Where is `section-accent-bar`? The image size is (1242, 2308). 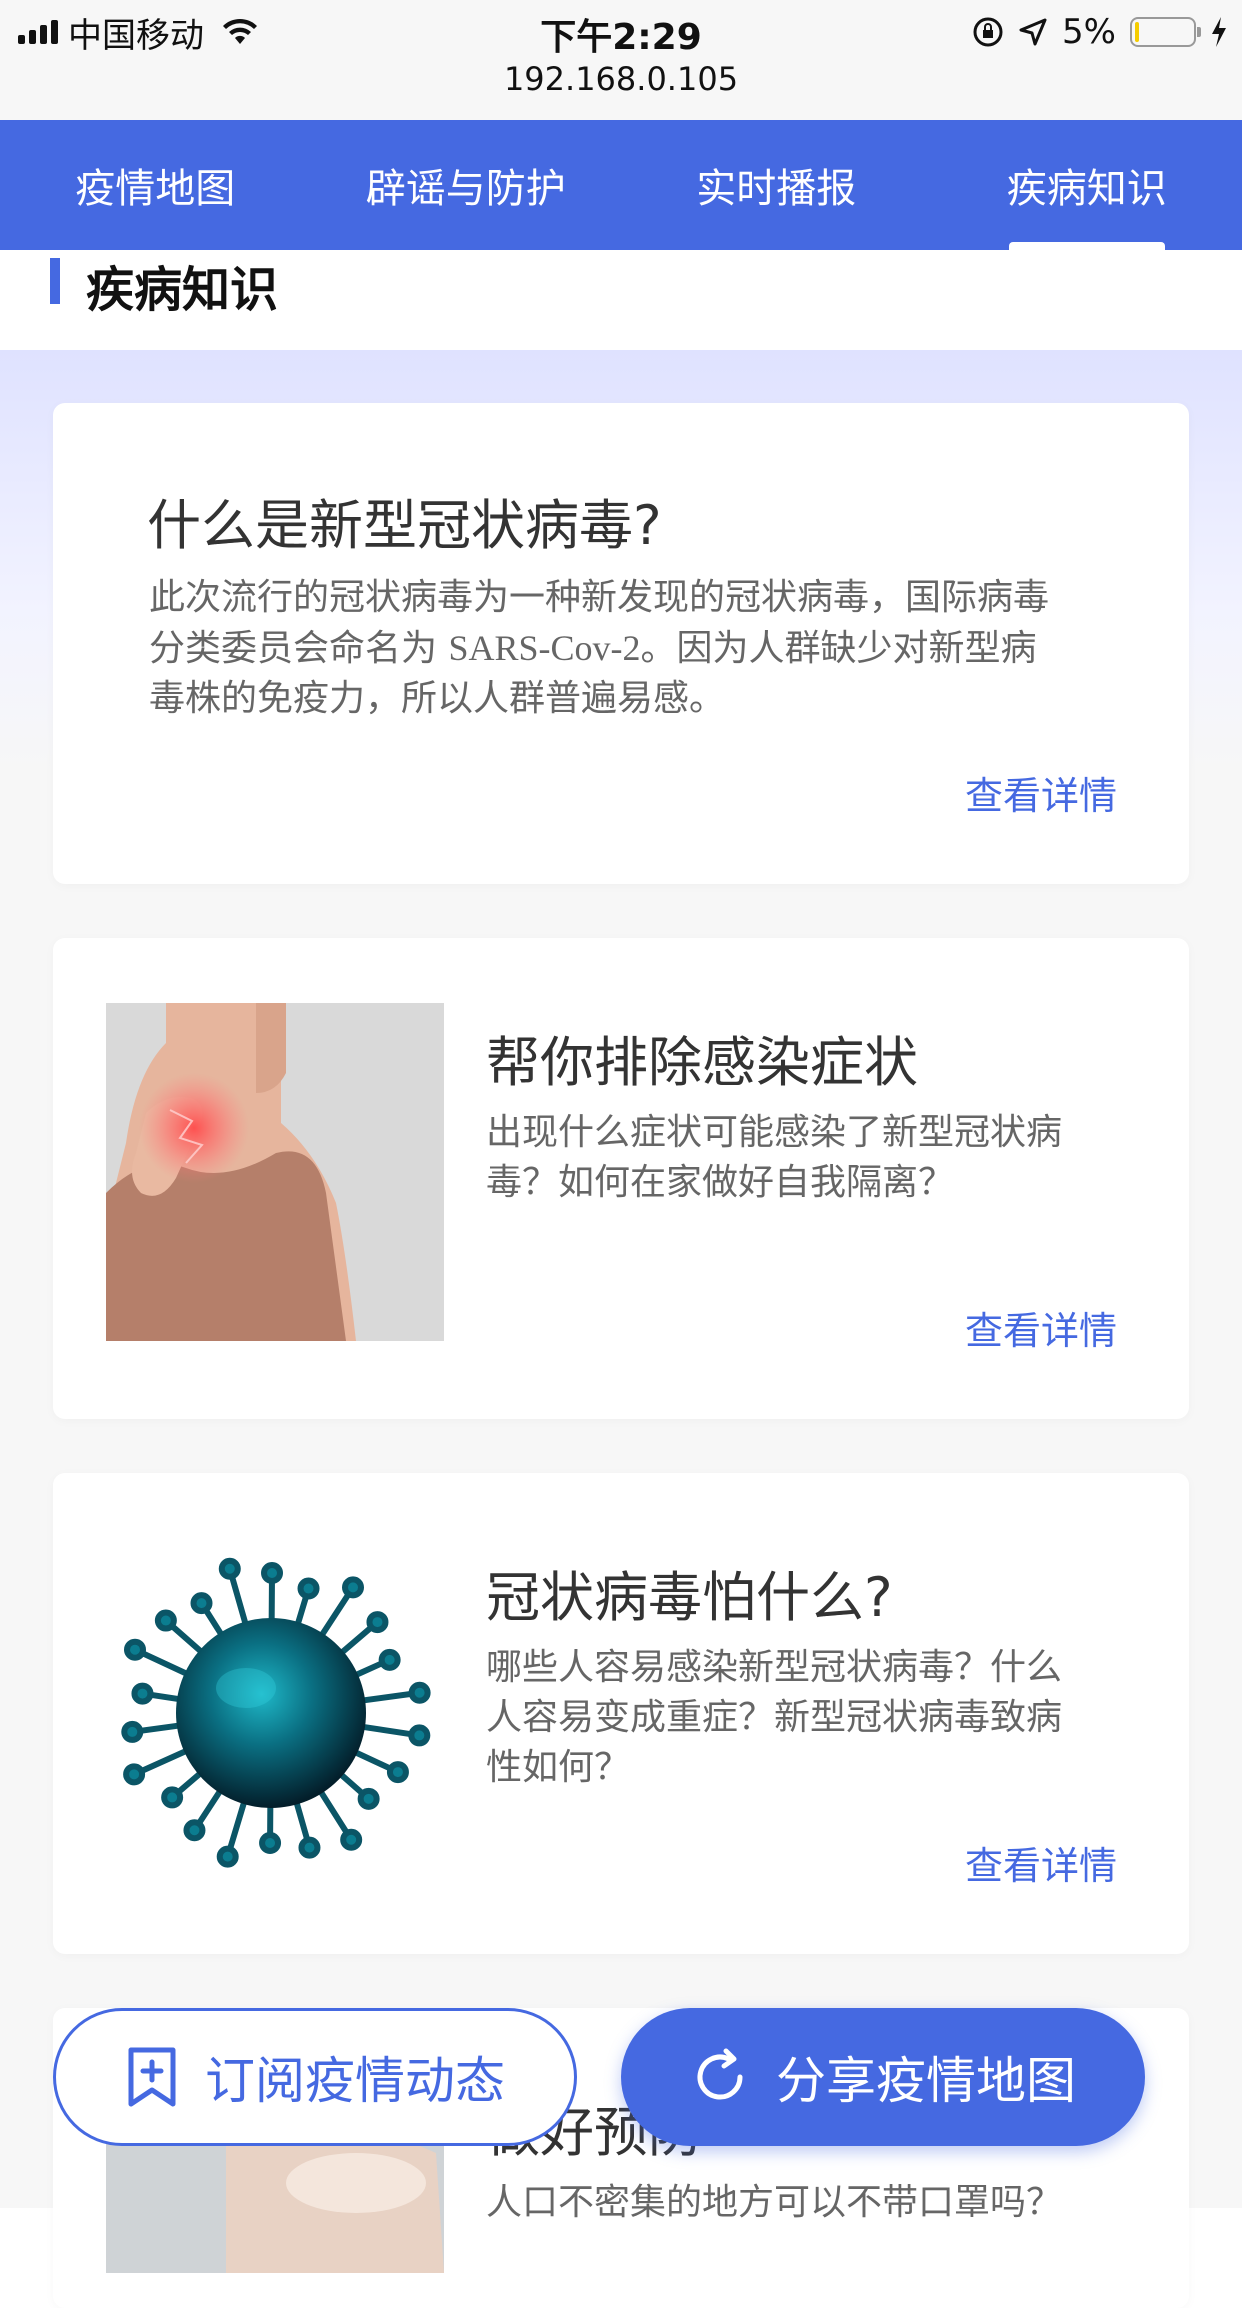 section-accent-bar is located at coordinates (55, 281).